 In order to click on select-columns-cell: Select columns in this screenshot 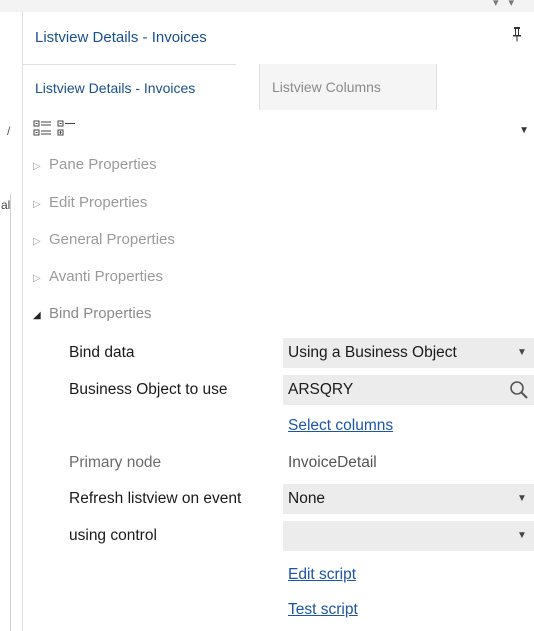, I will do `click(406, 426)`.